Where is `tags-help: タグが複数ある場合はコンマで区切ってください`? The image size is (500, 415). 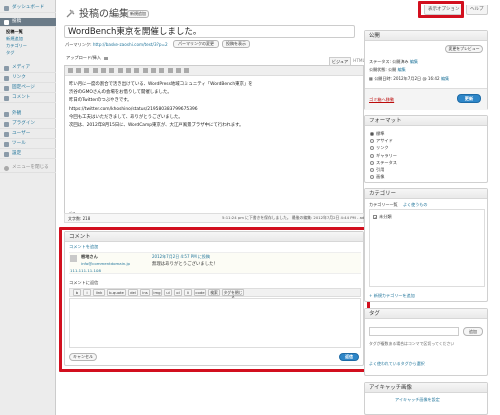 tags-help: タグが複数ある場合はコンマで区切ってください is located at coordinates (412, 343).